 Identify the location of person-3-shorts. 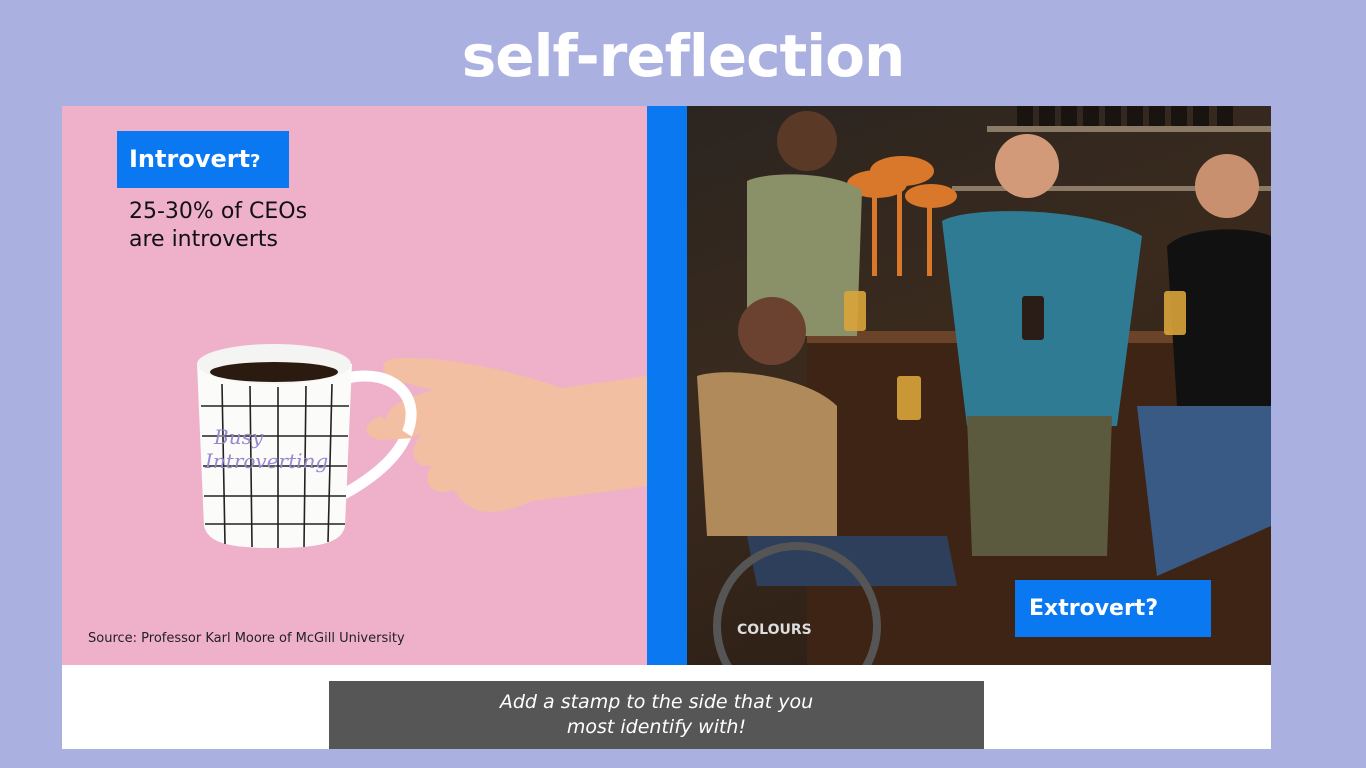
(1039, 486).